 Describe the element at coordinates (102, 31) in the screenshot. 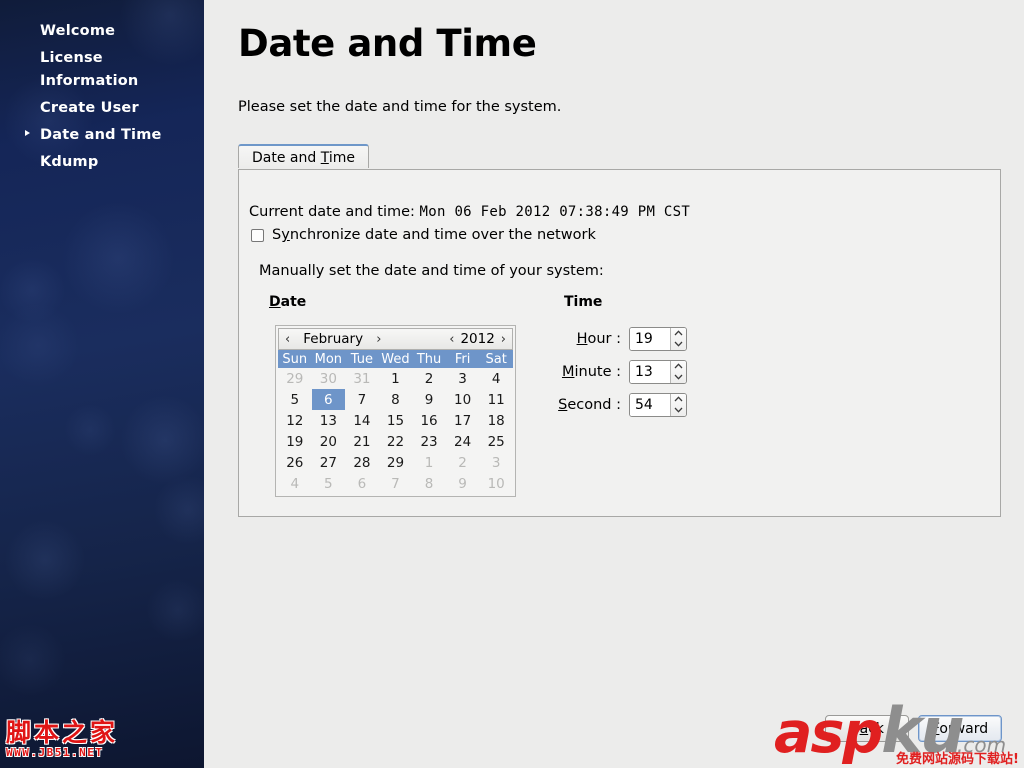

I see `sidebar-item-welcome: Welcome` at that location.